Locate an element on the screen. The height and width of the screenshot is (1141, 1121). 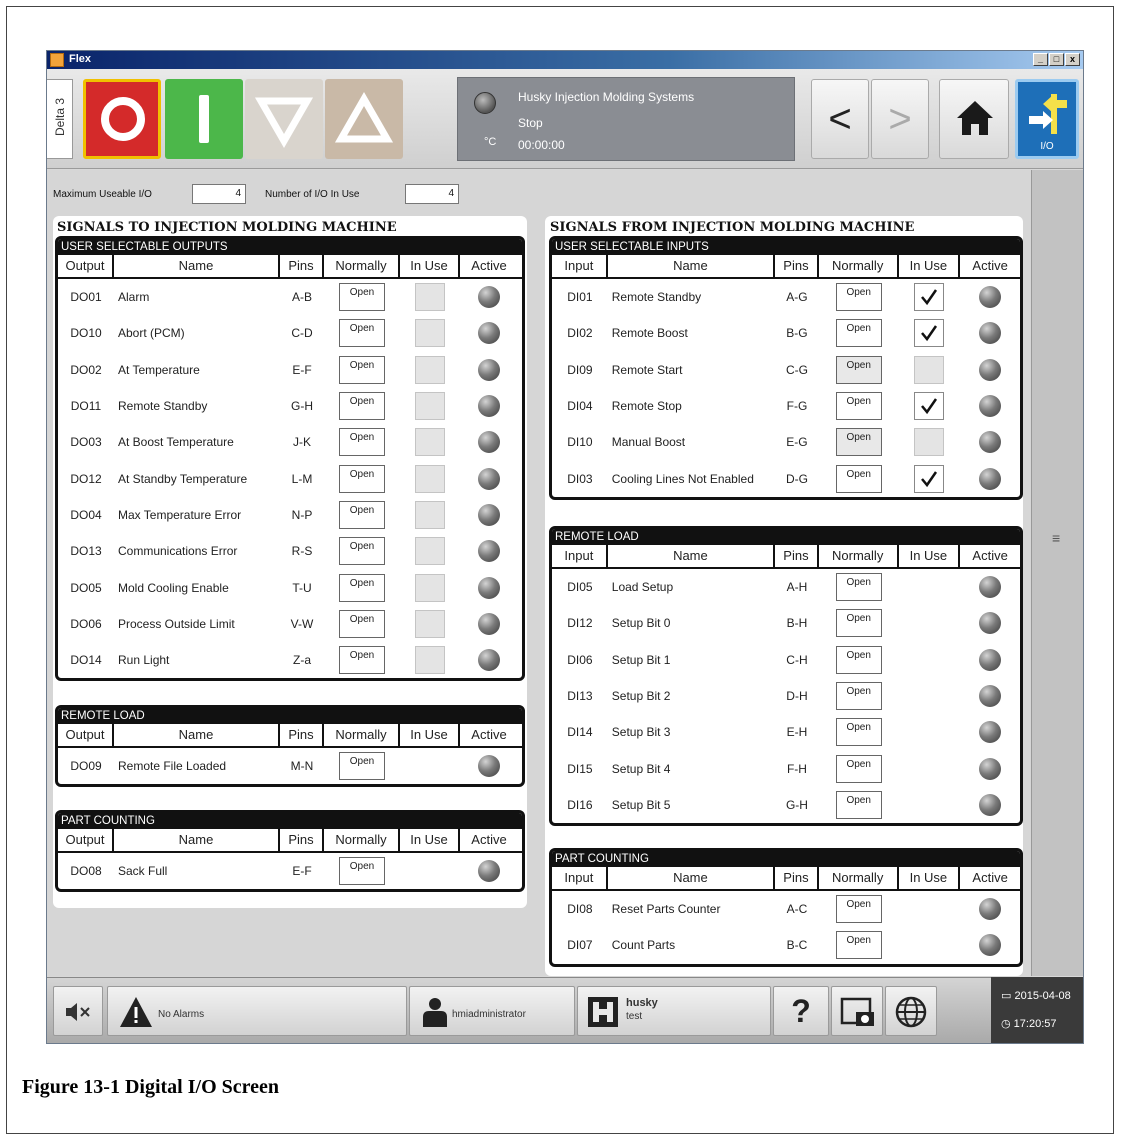
close-button: x is located at coordinates (1072, 59).